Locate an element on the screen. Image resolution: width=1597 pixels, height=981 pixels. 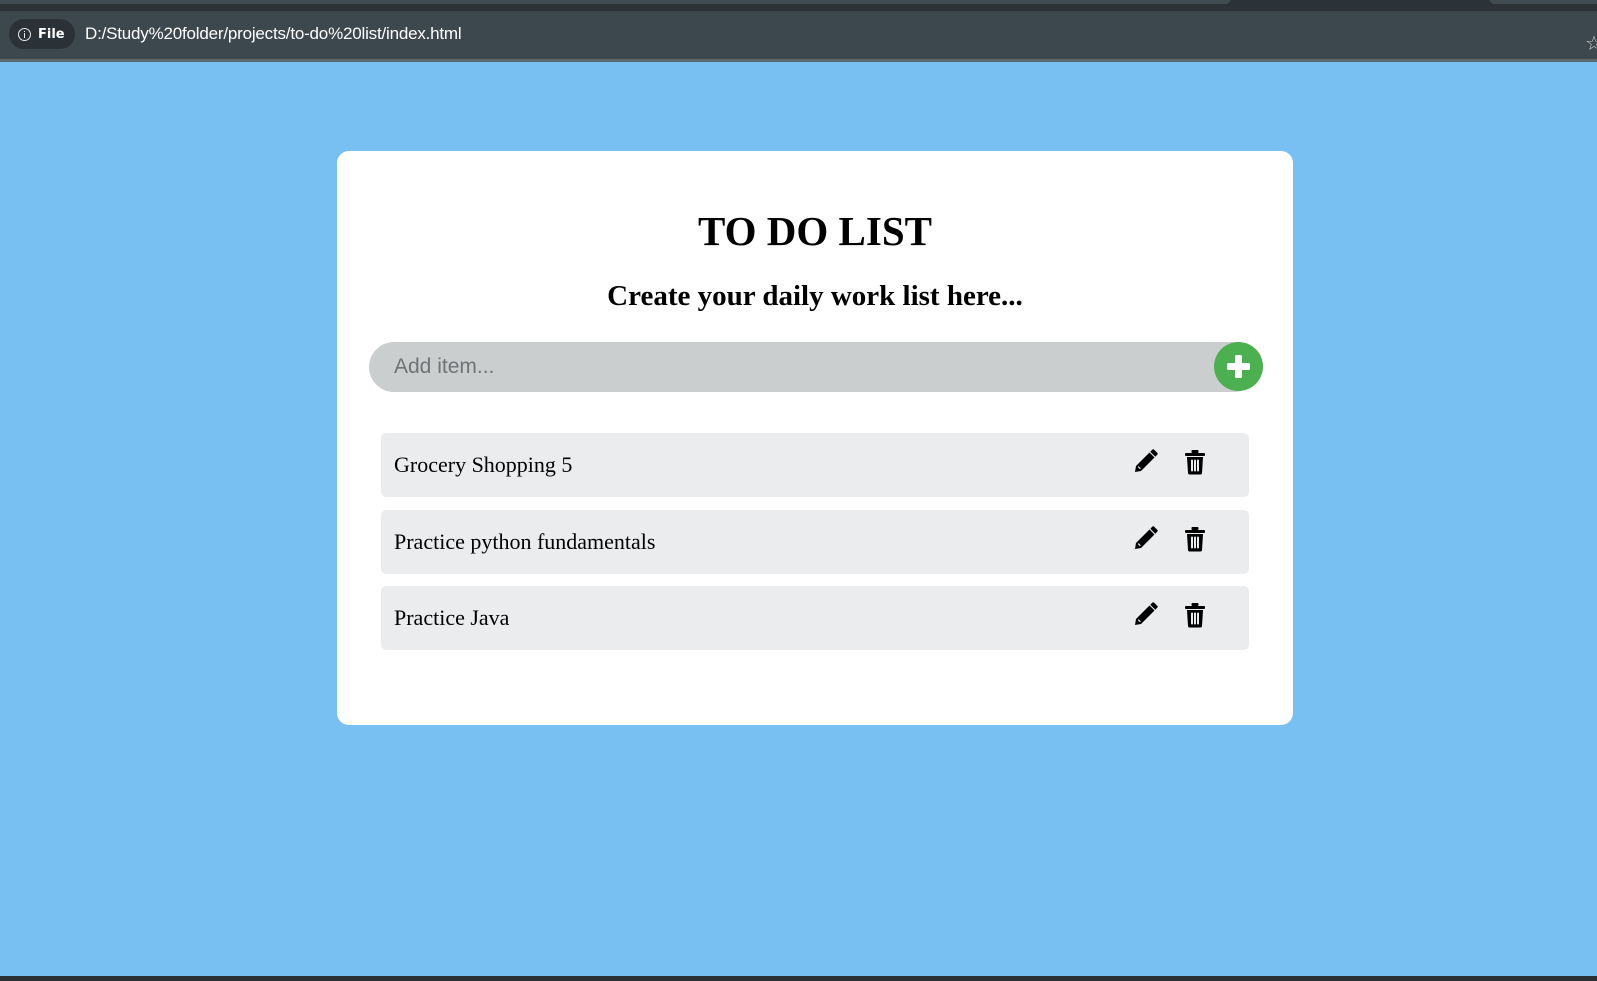
todo-item: Practice Java is located at coordinates (815, 618).